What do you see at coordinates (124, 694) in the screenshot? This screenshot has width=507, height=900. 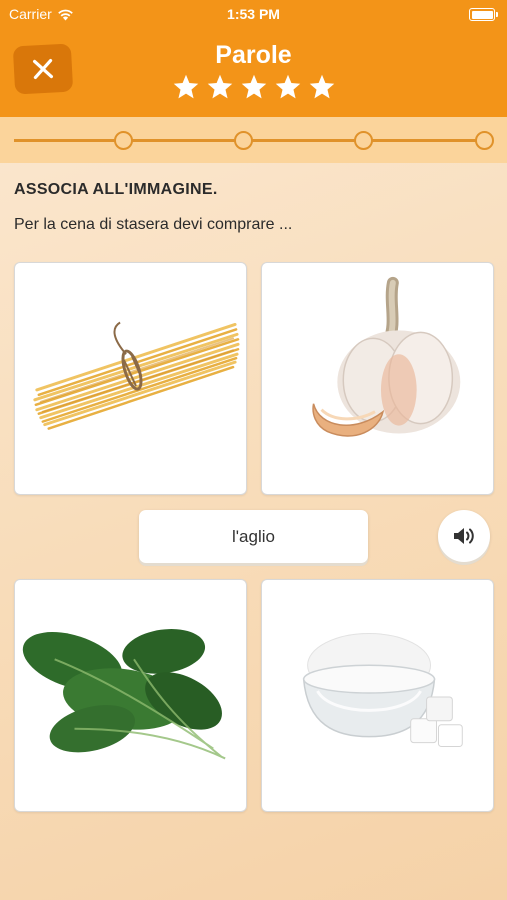 I see `spinach-image` at bounding box center [124, 694].